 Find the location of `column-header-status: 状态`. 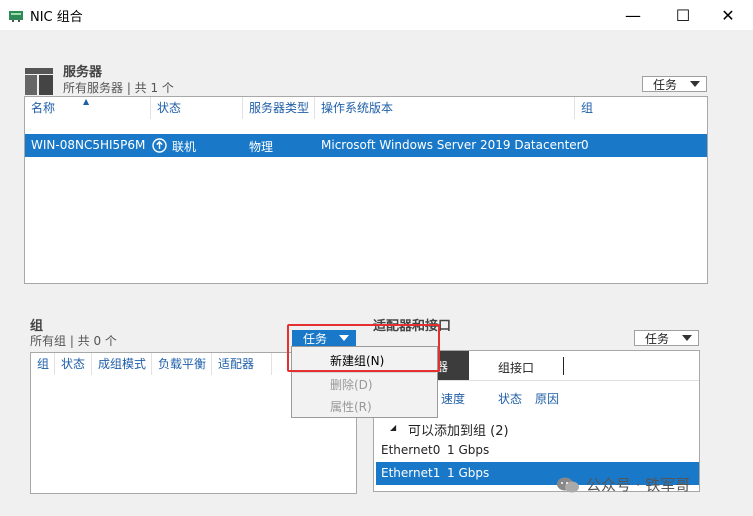

column-header-status: 状态 is located at coordinates (197, 108).